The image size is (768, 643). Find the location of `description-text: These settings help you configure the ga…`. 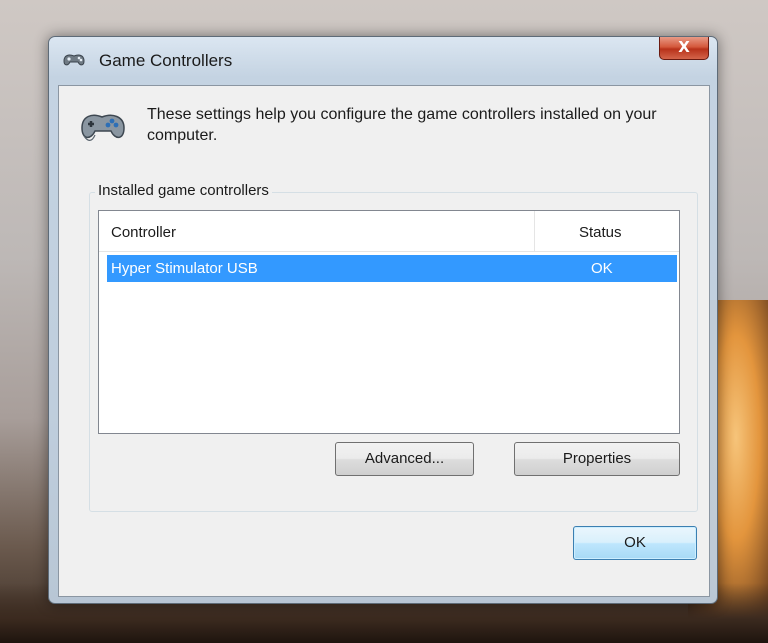

description-text: These settings help you configure the ga… is located at coordinates (402, 125).